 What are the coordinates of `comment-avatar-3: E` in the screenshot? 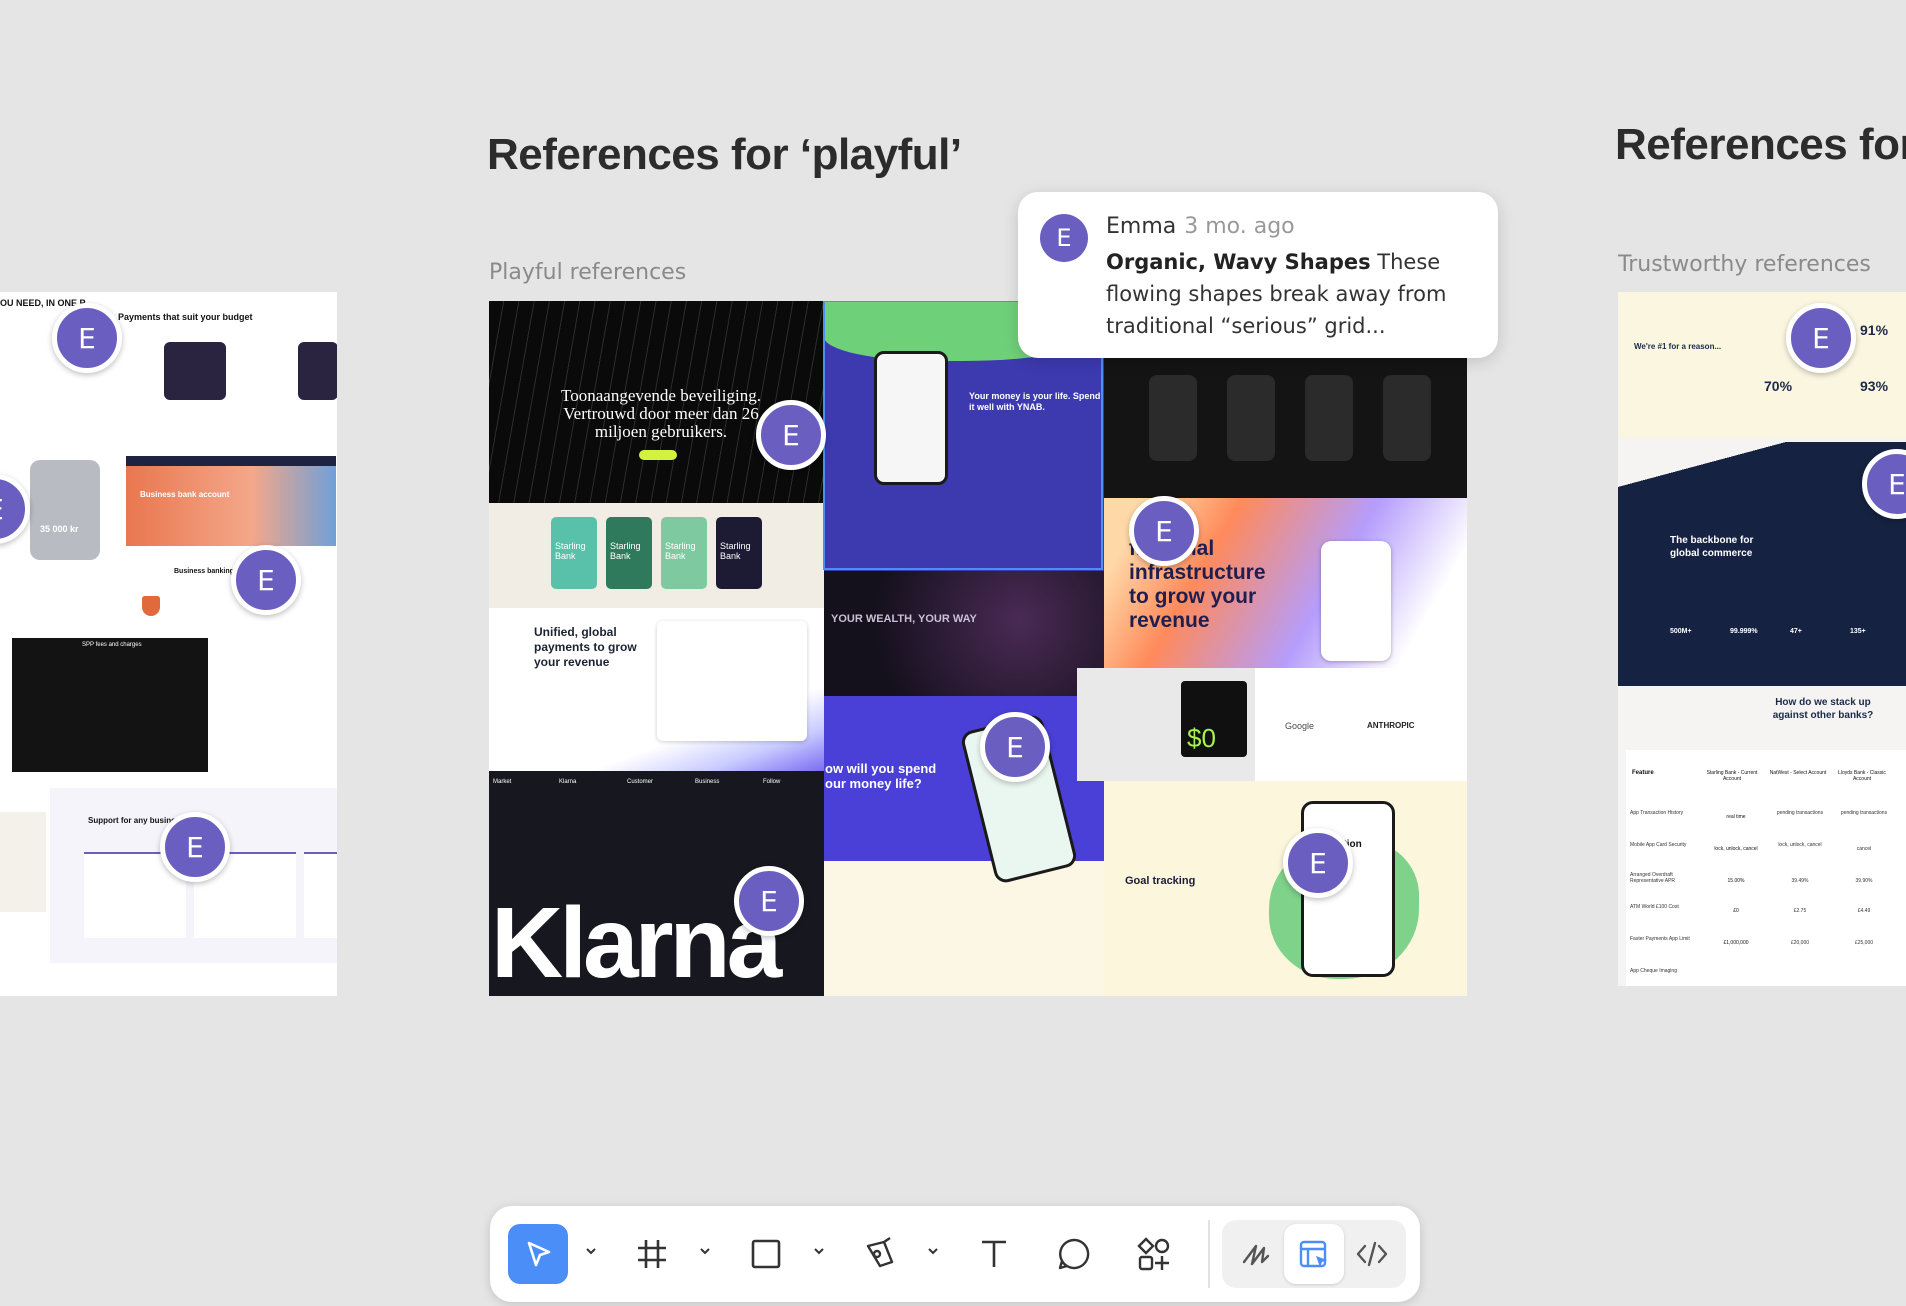 It's located at (266, 580).